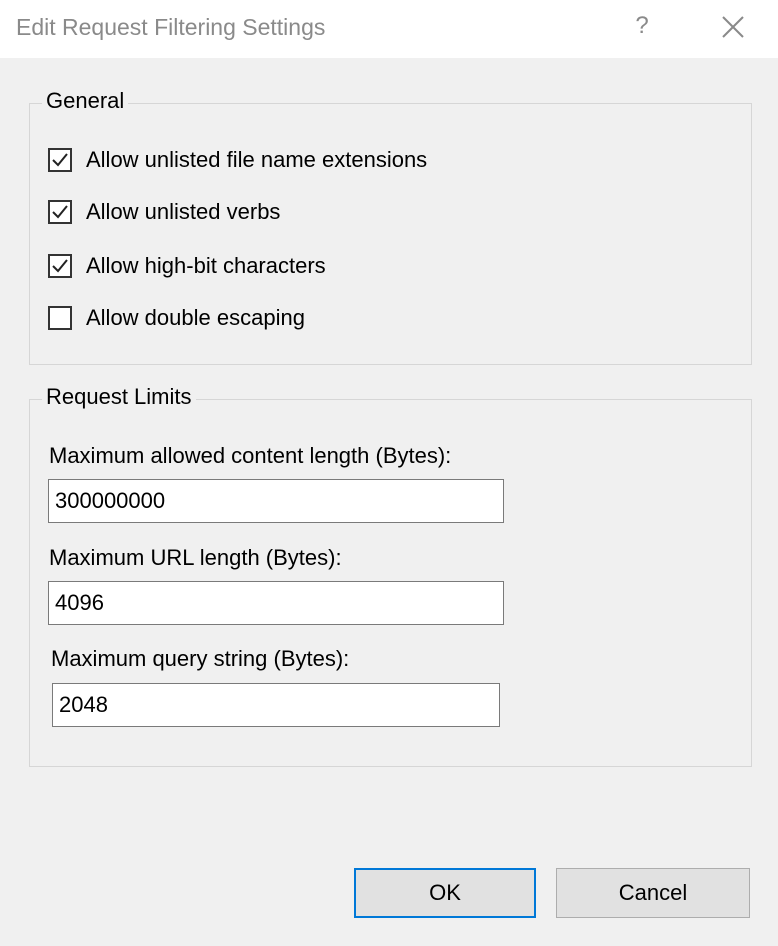  I want to click on cancel-button: Cancel, so click(653, 893).